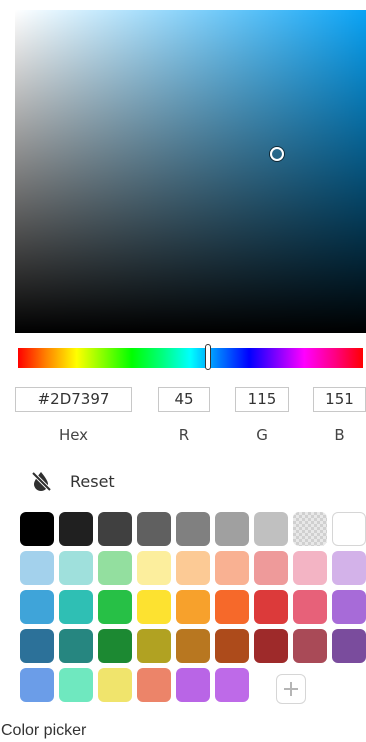  Describe the element at coordinates (262, 435) in the screenshot. I see `green-label: G` at that location.